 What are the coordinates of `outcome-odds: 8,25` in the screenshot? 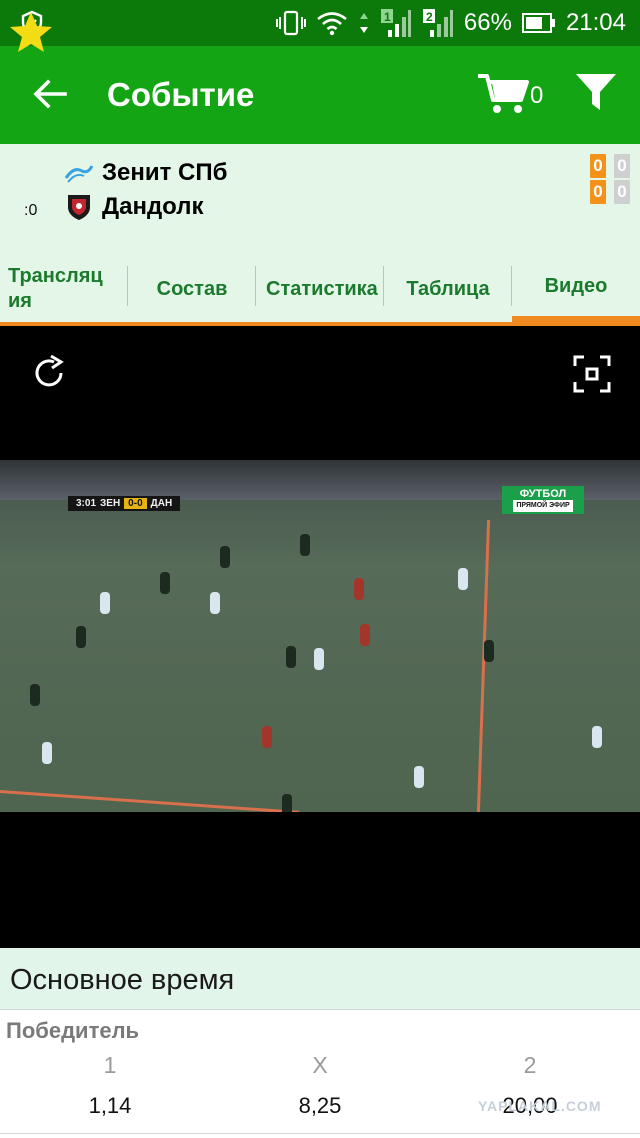 It's located at (320, 1105).